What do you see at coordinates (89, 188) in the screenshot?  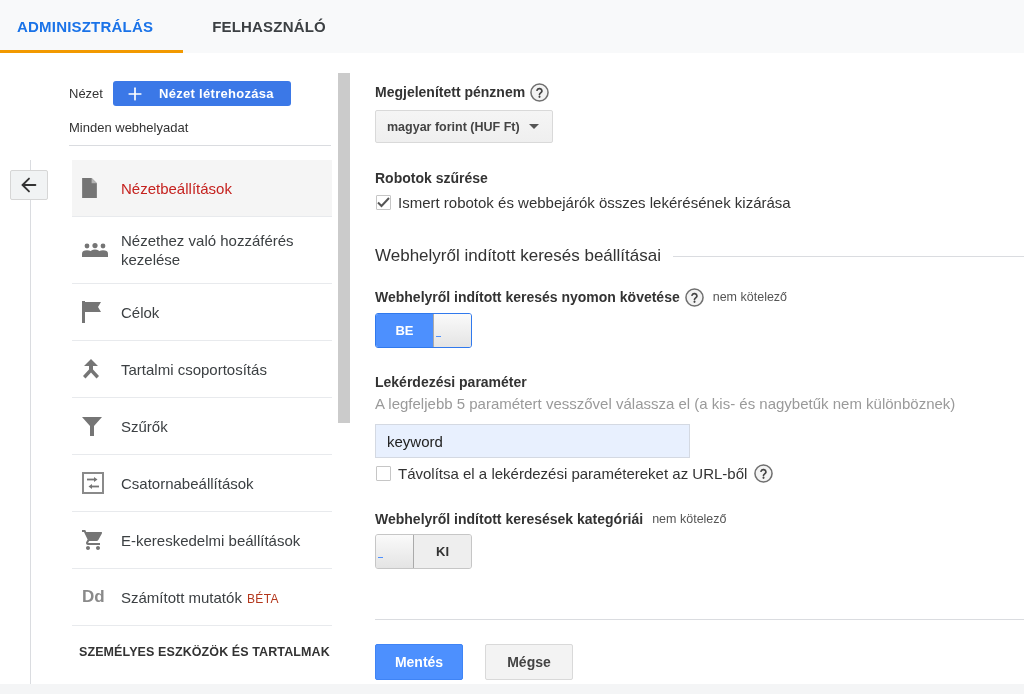 I see `document-icon` at bounding box center [89, 188].